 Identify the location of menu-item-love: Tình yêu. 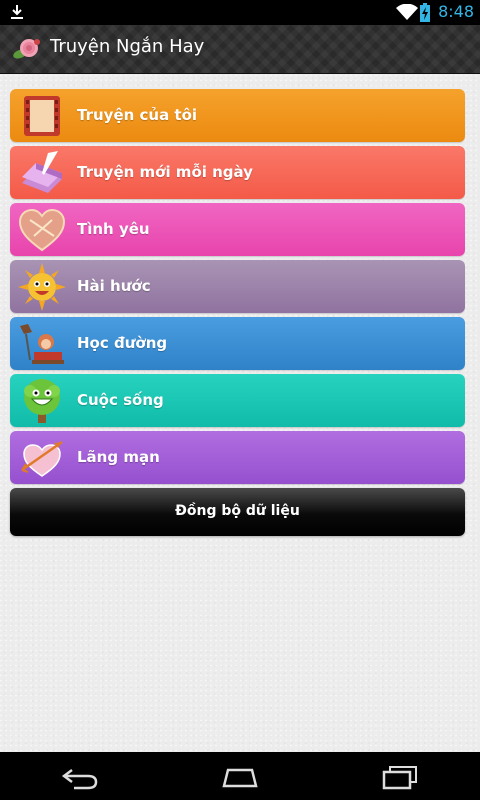
(237, 229).